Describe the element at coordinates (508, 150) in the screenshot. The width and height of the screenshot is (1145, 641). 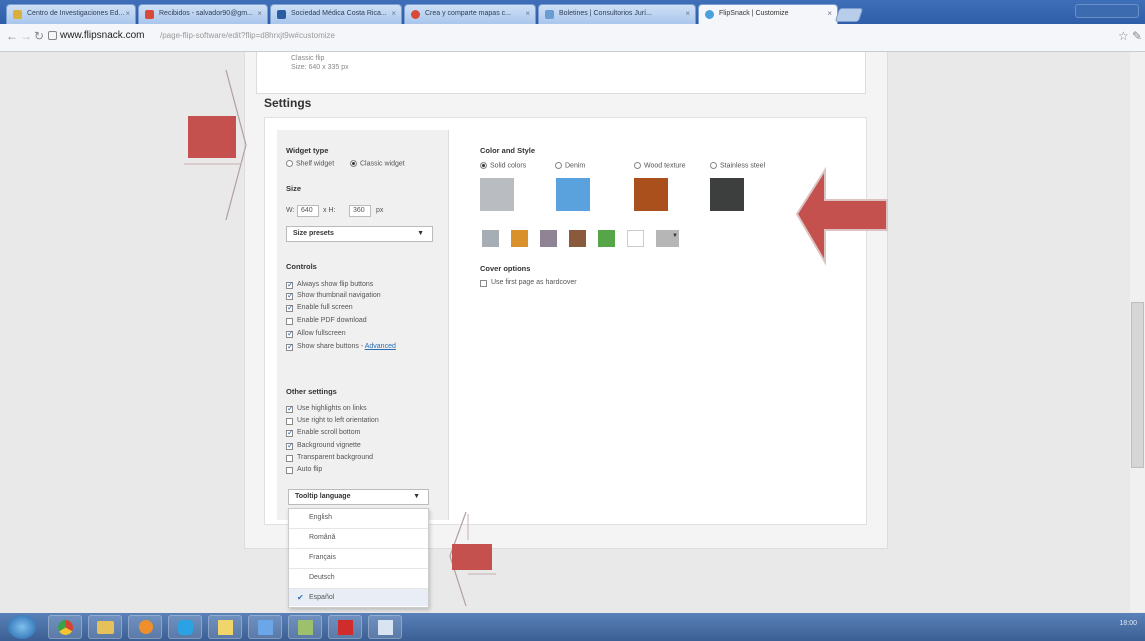
I see `color-style-heading: Color and Style` at that location.